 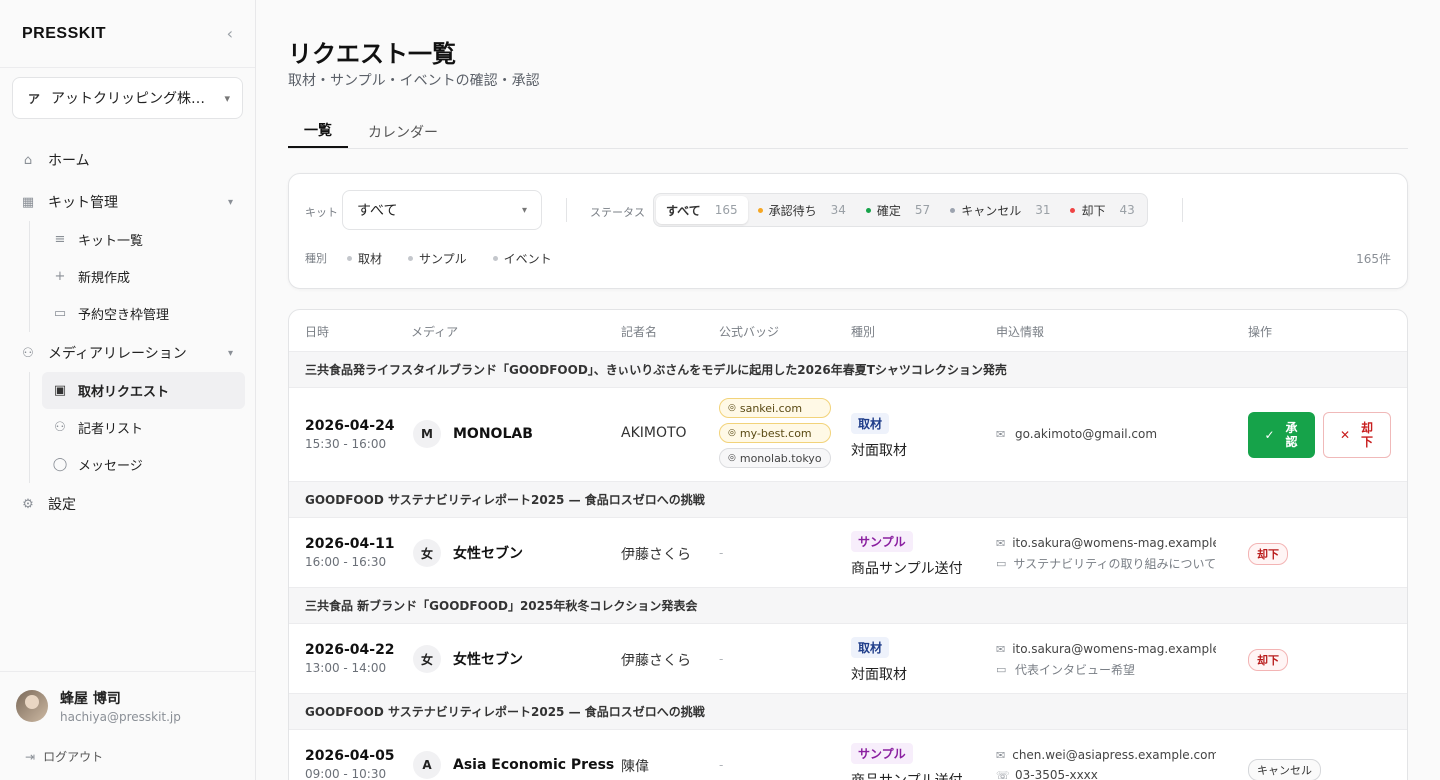 What do you see at coordinates (442, 210) in the screenshot?
I see `kit-select: すべて ▾` at bounding box center [442, 210].